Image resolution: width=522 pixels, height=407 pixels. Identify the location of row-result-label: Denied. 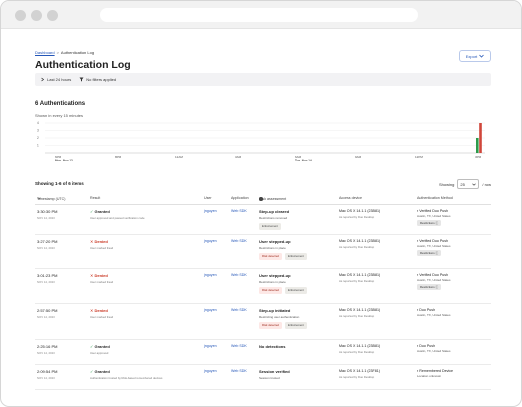
(101, 241).